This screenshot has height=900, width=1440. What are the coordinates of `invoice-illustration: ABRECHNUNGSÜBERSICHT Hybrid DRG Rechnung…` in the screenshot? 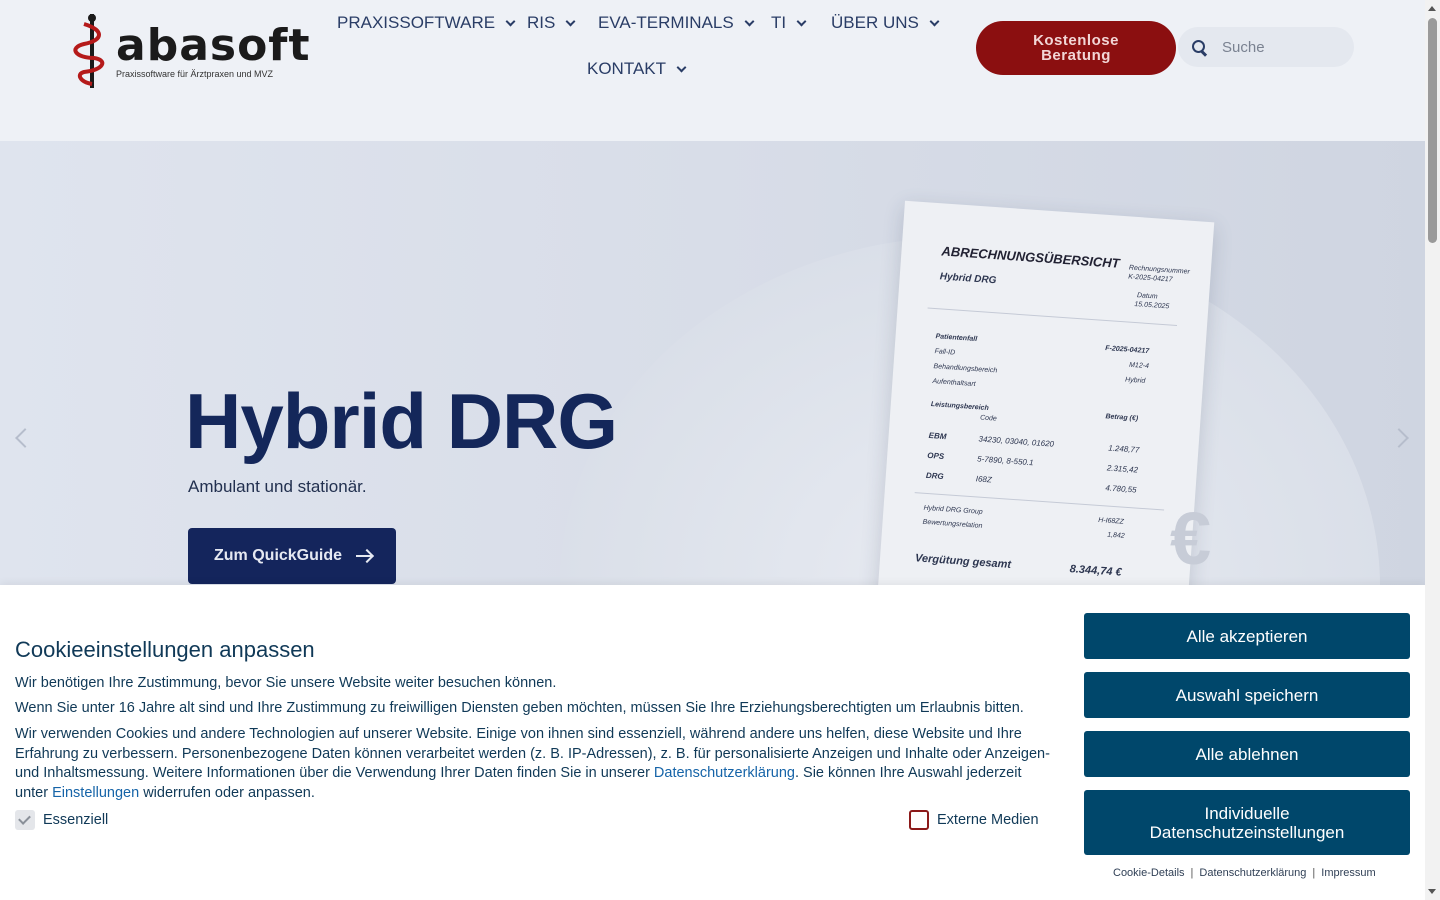 It's located at (1045, 400).